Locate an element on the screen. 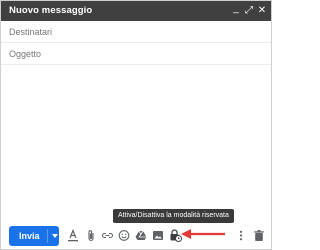 This screenshot has width=320, height=250. image-icon is located at coordinates (158, 235).